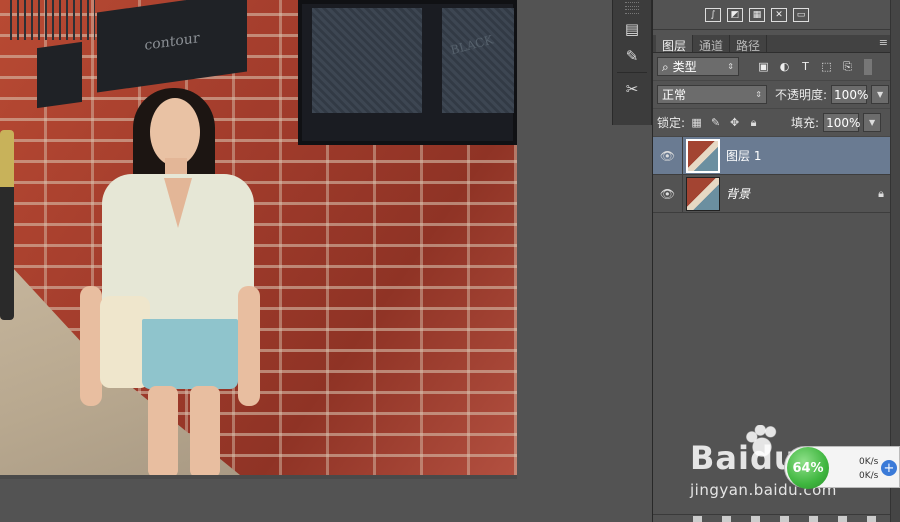  I want to click on paragraph-icon: ▤, so click(632, 29).